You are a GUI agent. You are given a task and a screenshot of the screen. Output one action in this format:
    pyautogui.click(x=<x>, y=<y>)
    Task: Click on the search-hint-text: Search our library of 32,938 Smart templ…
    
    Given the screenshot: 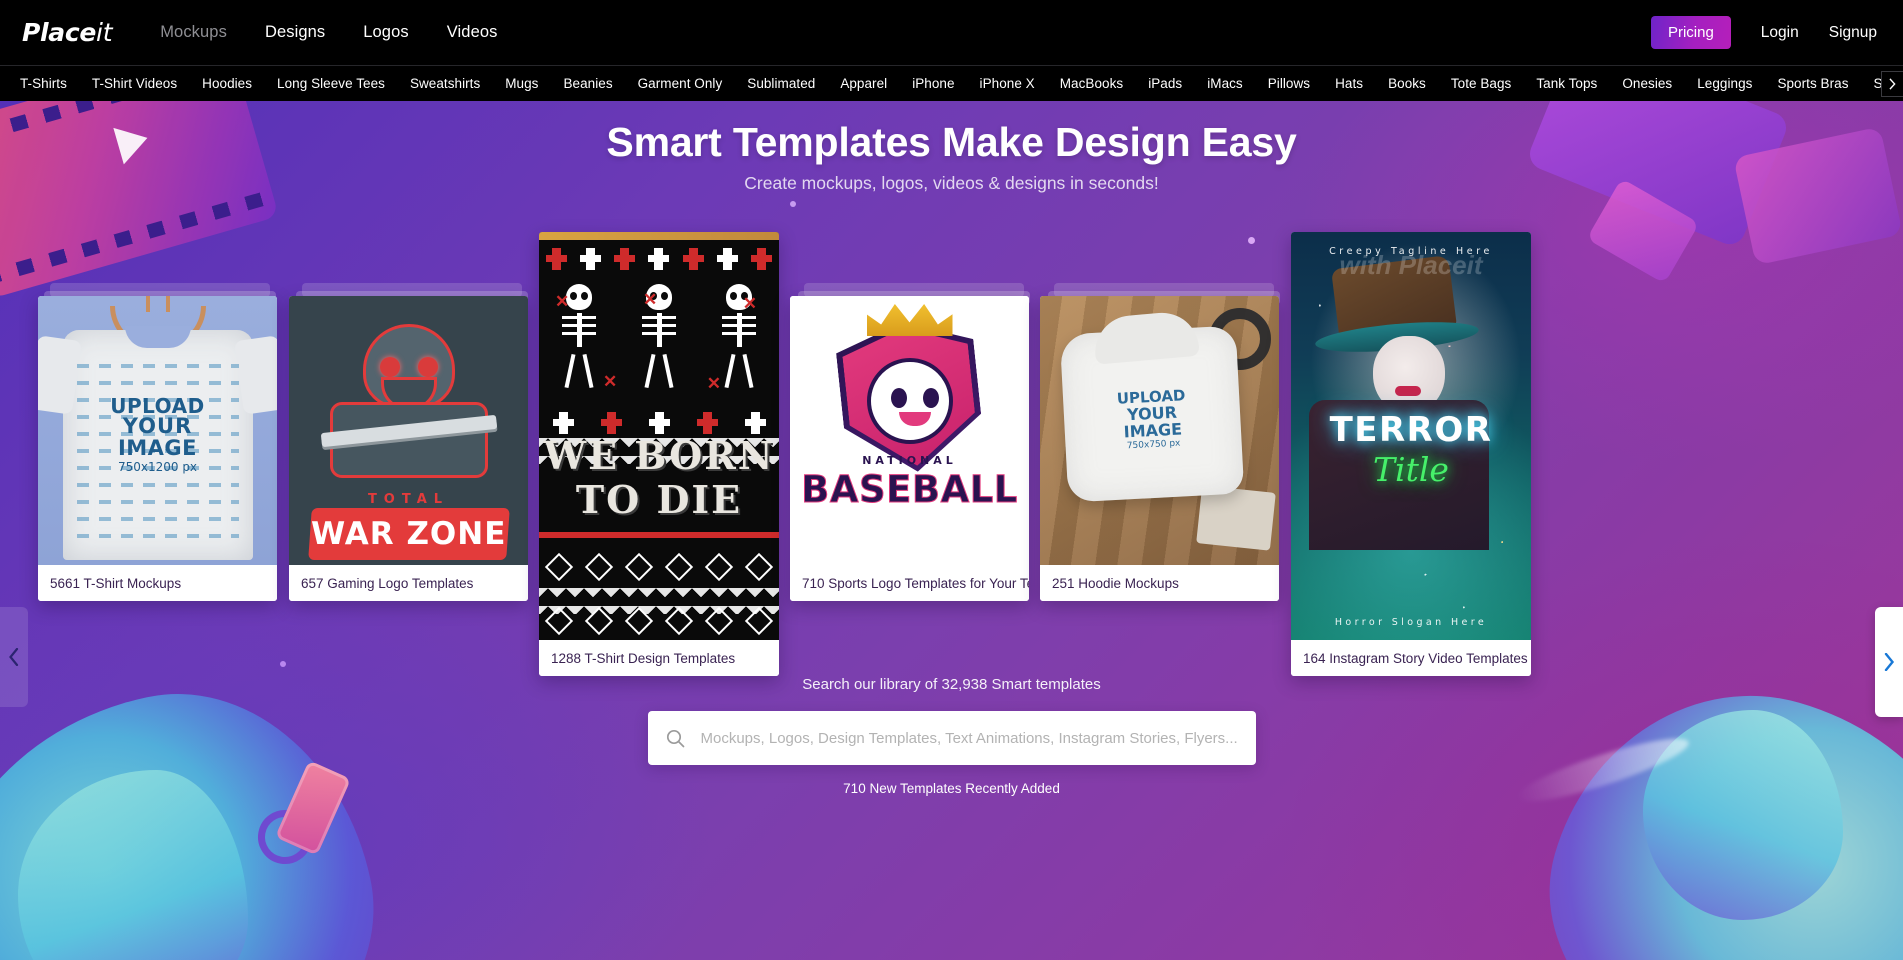 What is the action you would take?
    pyautogui.click(x=951, y=684)
    